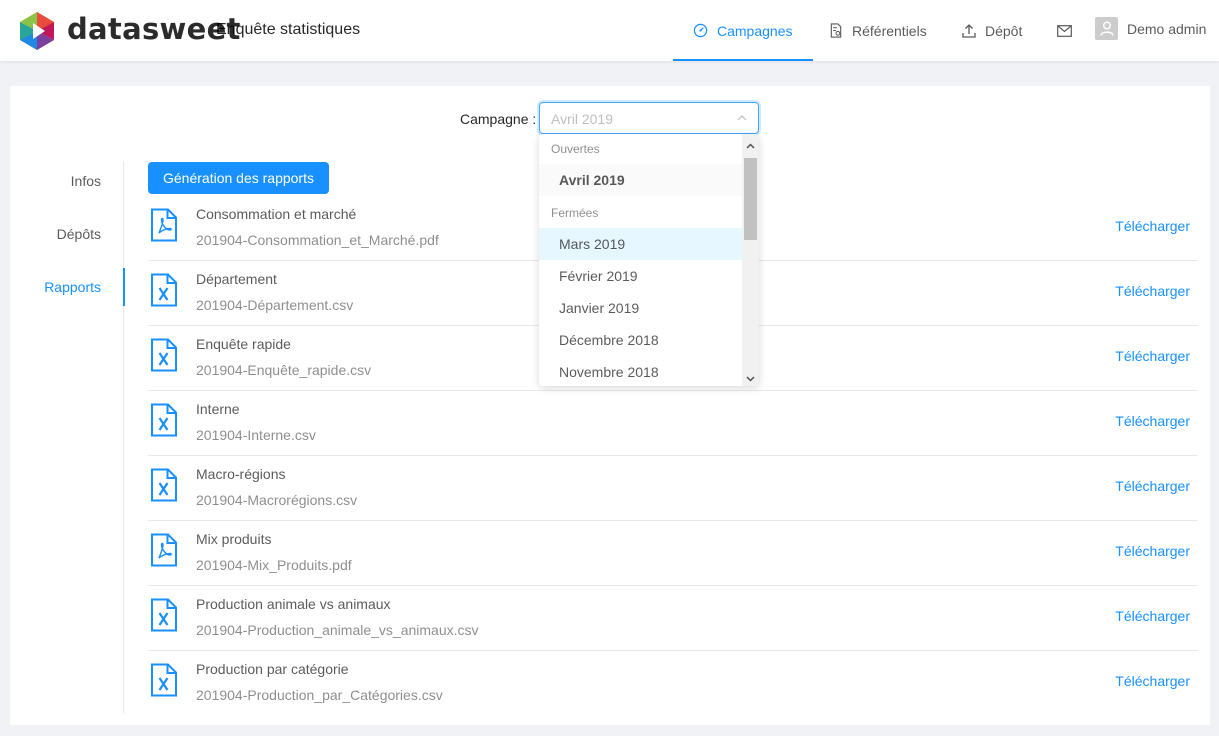  What do you see at coordinates (276, 214) in the screenshot?
I see `report-title: Consommation et marché` at bounding box center [276, 214].